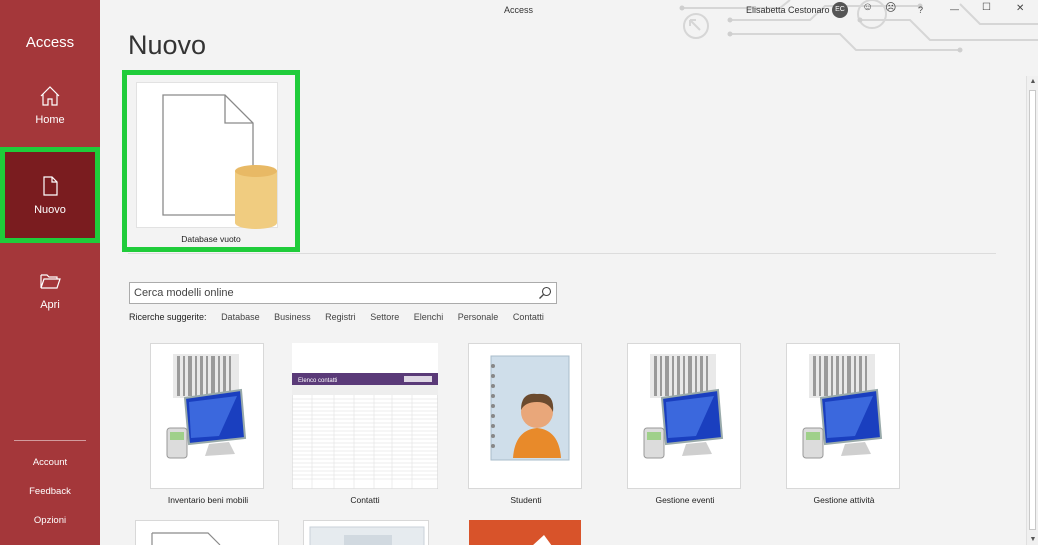 Image resolution: width=1038 pixels, height=545 pixels. What do you see at coordinates (478, 317) in the screenshot?
I see `suggested-link-personale: Personale` at bounding box center [478, 317].